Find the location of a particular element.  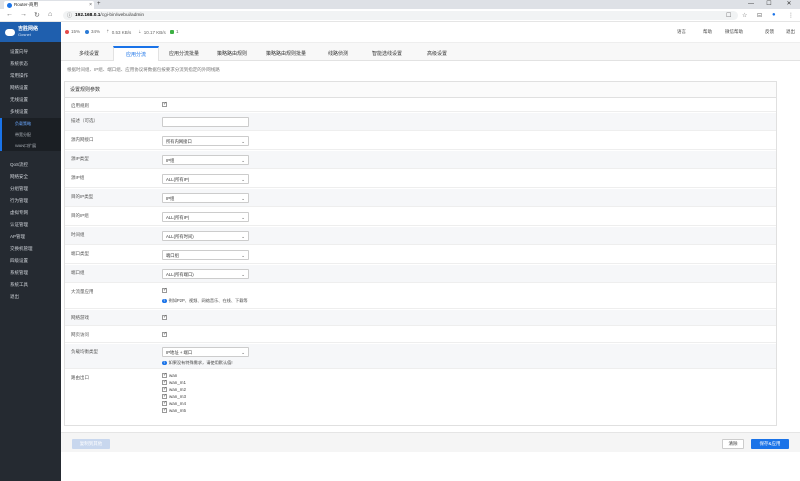

logo: 吉胜网络 Gosnet is located at coordinates (30, 32).